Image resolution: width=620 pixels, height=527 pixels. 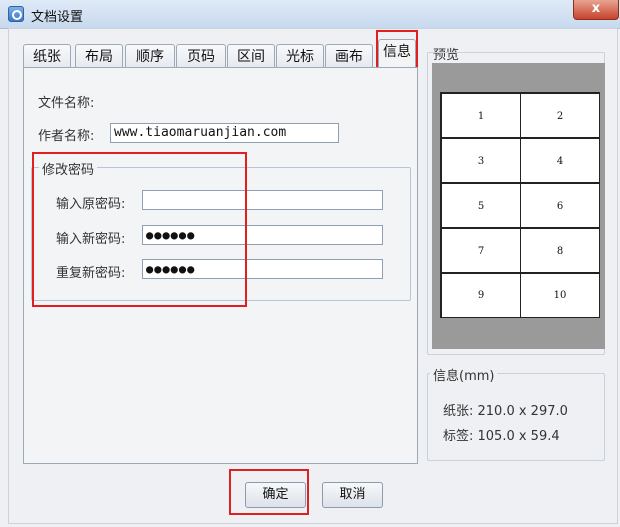 I want to click on tab-cursor: 光标, so click(x=300, y=56).